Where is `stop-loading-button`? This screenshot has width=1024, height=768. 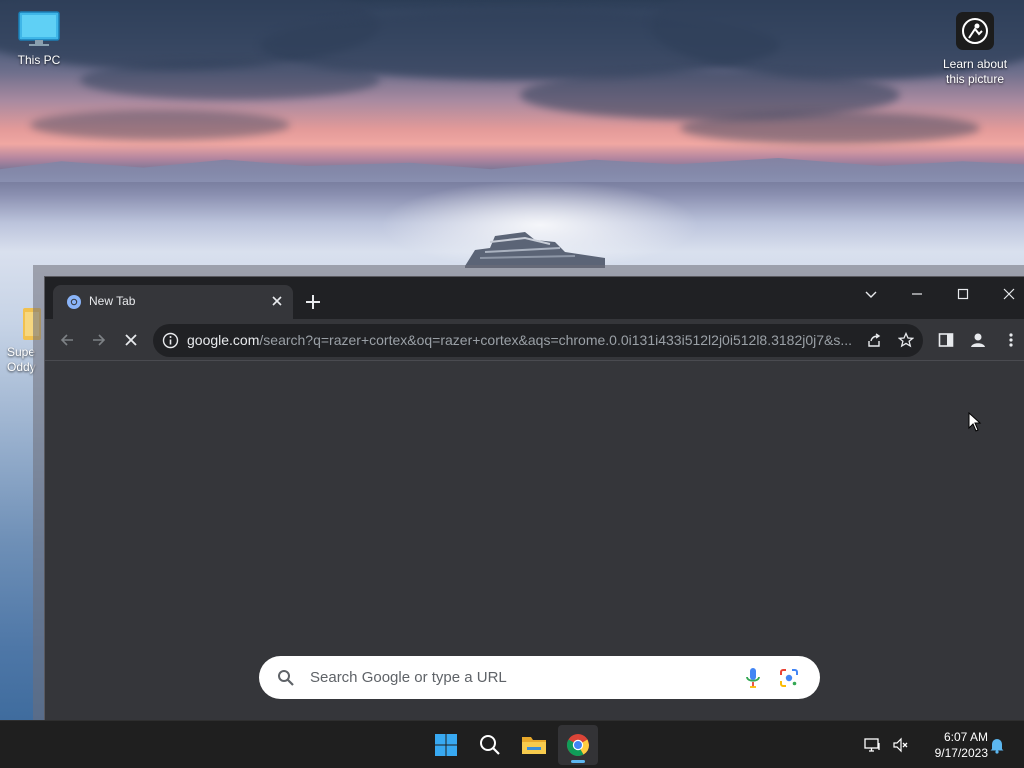 stop-loading-button is located at coordinates (131, 340).